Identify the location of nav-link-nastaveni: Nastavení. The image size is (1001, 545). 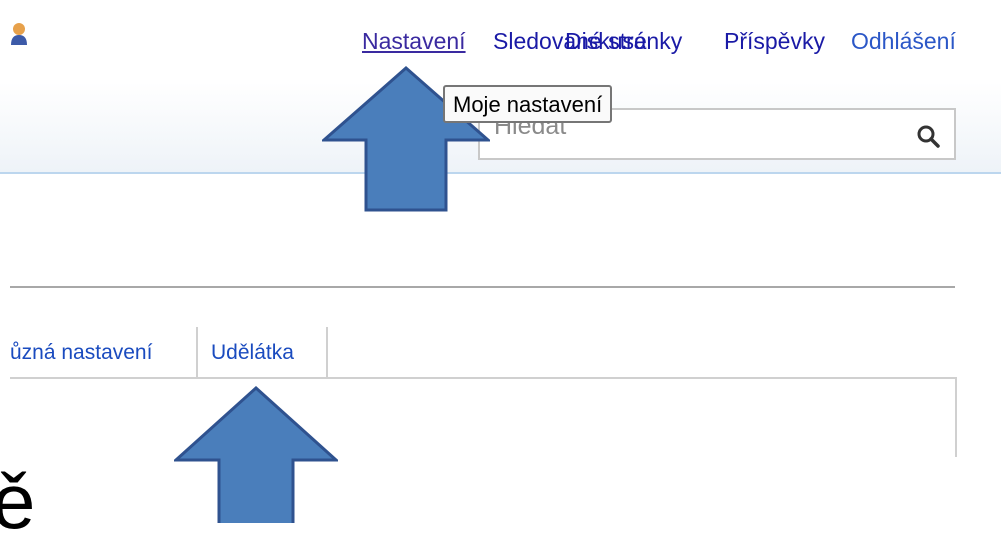
(414, 41).